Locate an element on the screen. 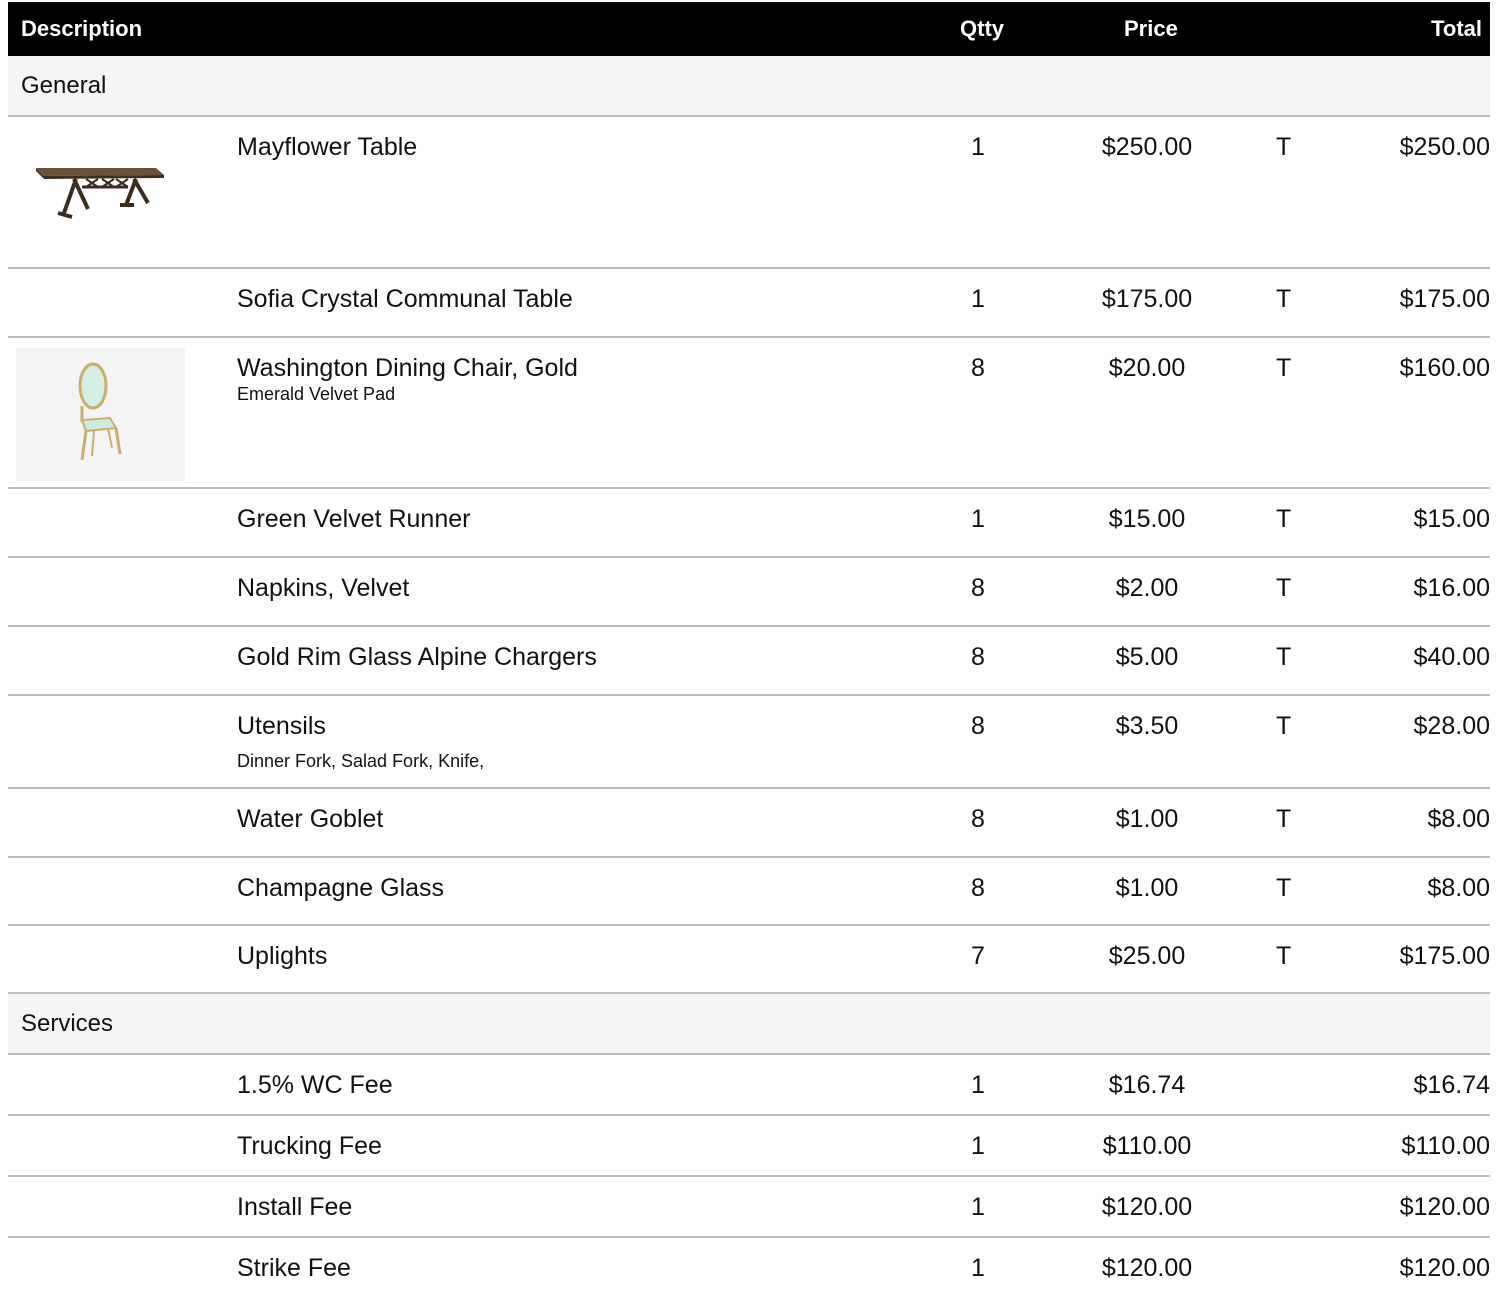  item-price: $5.00 is located at coordinates (1147, 657).